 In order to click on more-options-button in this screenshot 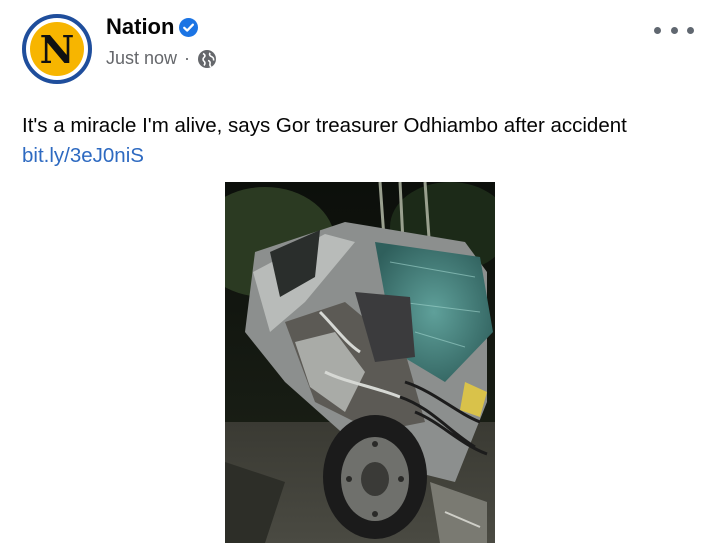, I will do `click(674, 30)`.